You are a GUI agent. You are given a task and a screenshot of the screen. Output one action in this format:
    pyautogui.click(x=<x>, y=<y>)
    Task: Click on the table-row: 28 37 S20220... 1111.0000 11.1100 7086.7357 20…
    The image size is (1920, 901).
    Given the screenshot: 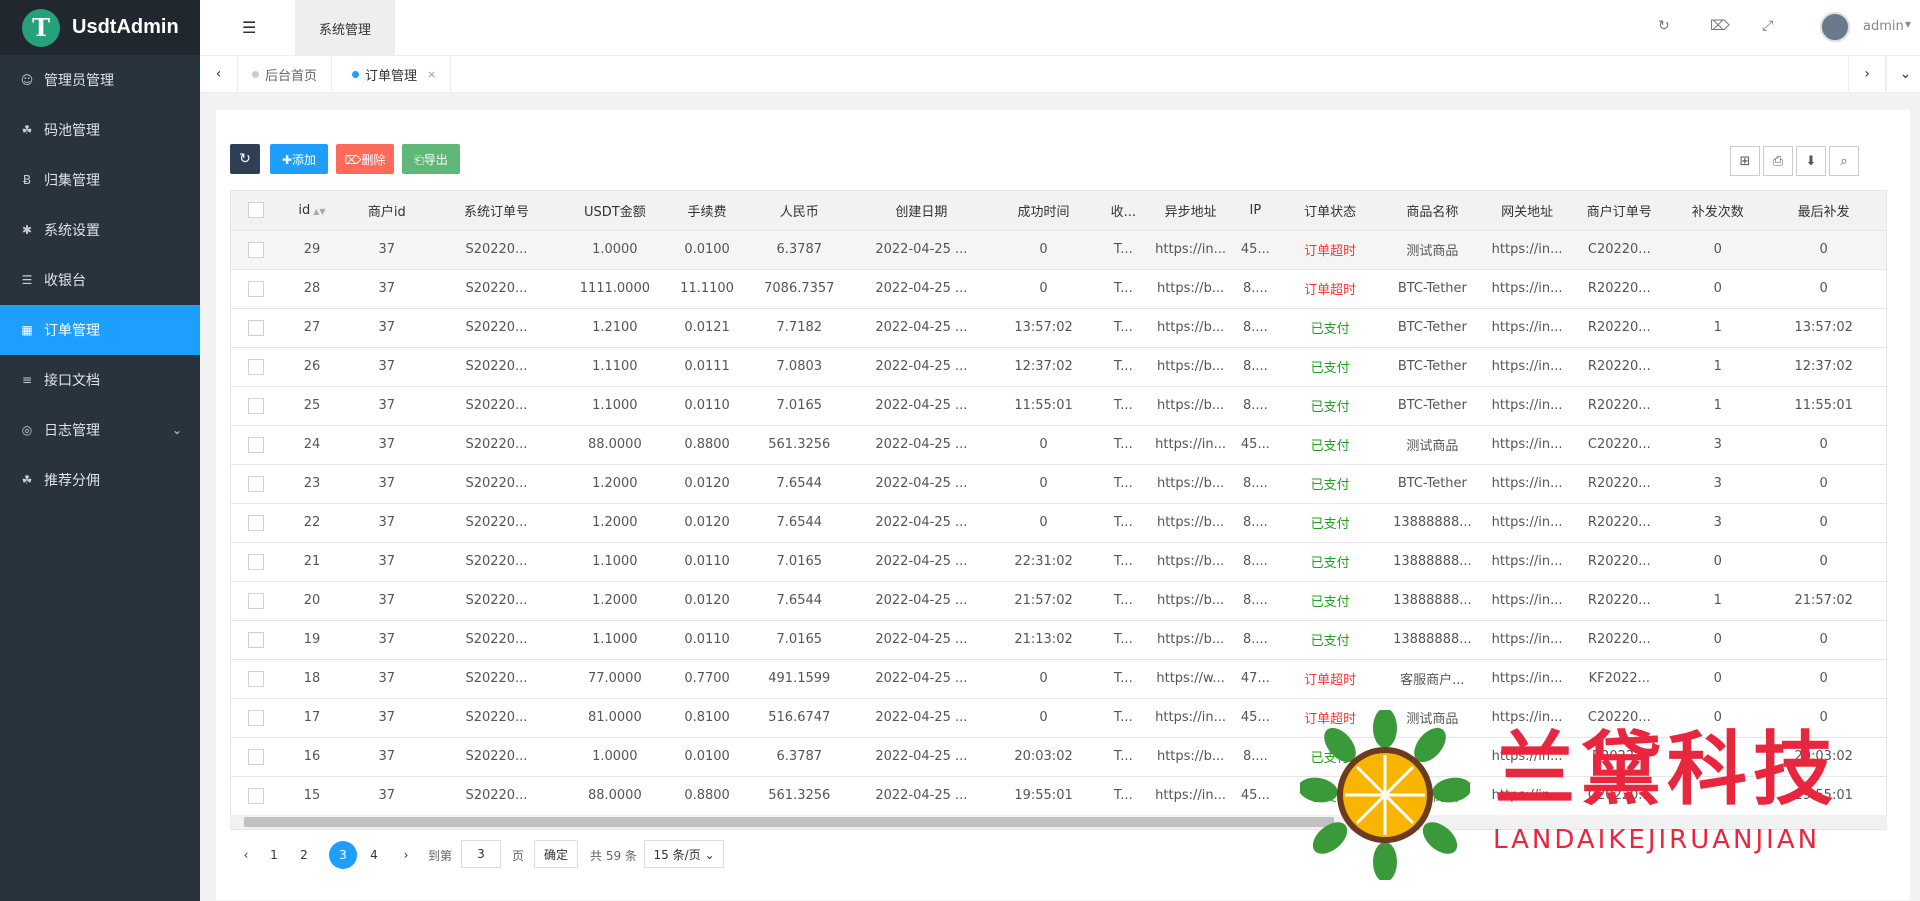 What is the action you would take?
    pyautogui.click(x=1058, y=289)
    